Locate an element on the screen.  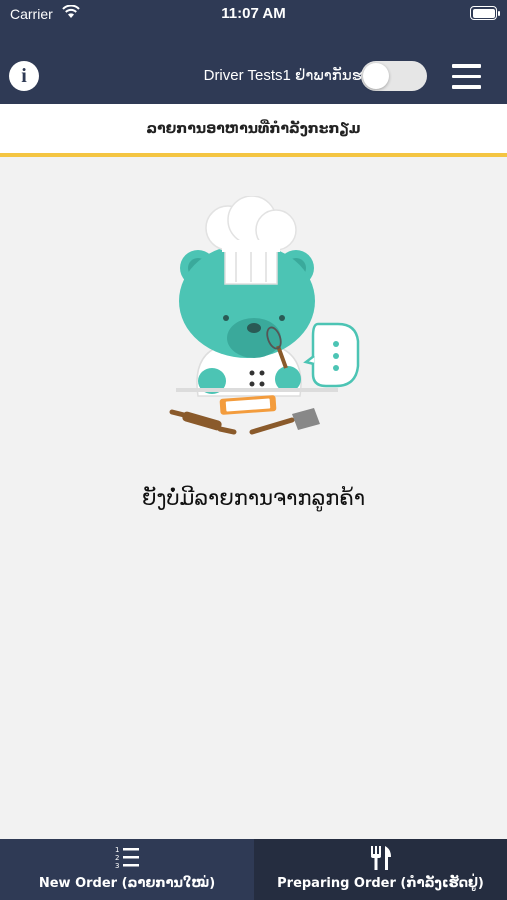
tab-preparing-order-label: Preparing Order (ກຳລັງເຮັດຢູ່) is located at coordinates (380, 883).